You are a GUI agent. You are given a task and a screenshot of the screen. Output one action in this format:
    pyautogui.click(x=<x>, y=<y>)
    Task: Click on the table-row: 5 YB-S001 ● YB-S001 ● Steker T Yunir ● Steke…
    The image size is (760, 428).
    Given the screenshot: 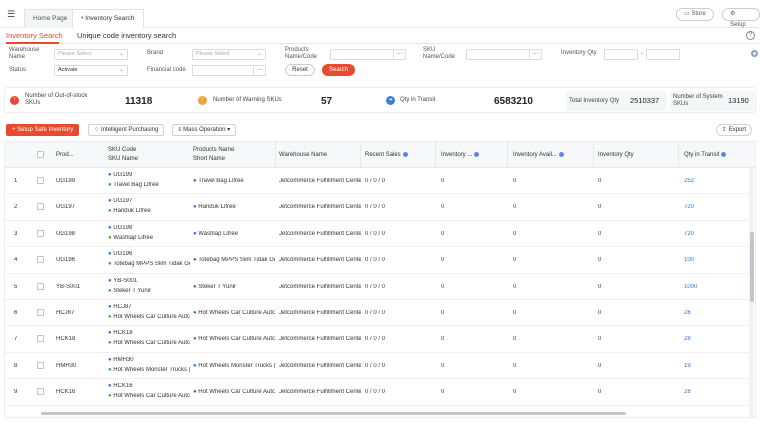 What is the action you would take?
    pyautogui.click(x=377, y=287)
    